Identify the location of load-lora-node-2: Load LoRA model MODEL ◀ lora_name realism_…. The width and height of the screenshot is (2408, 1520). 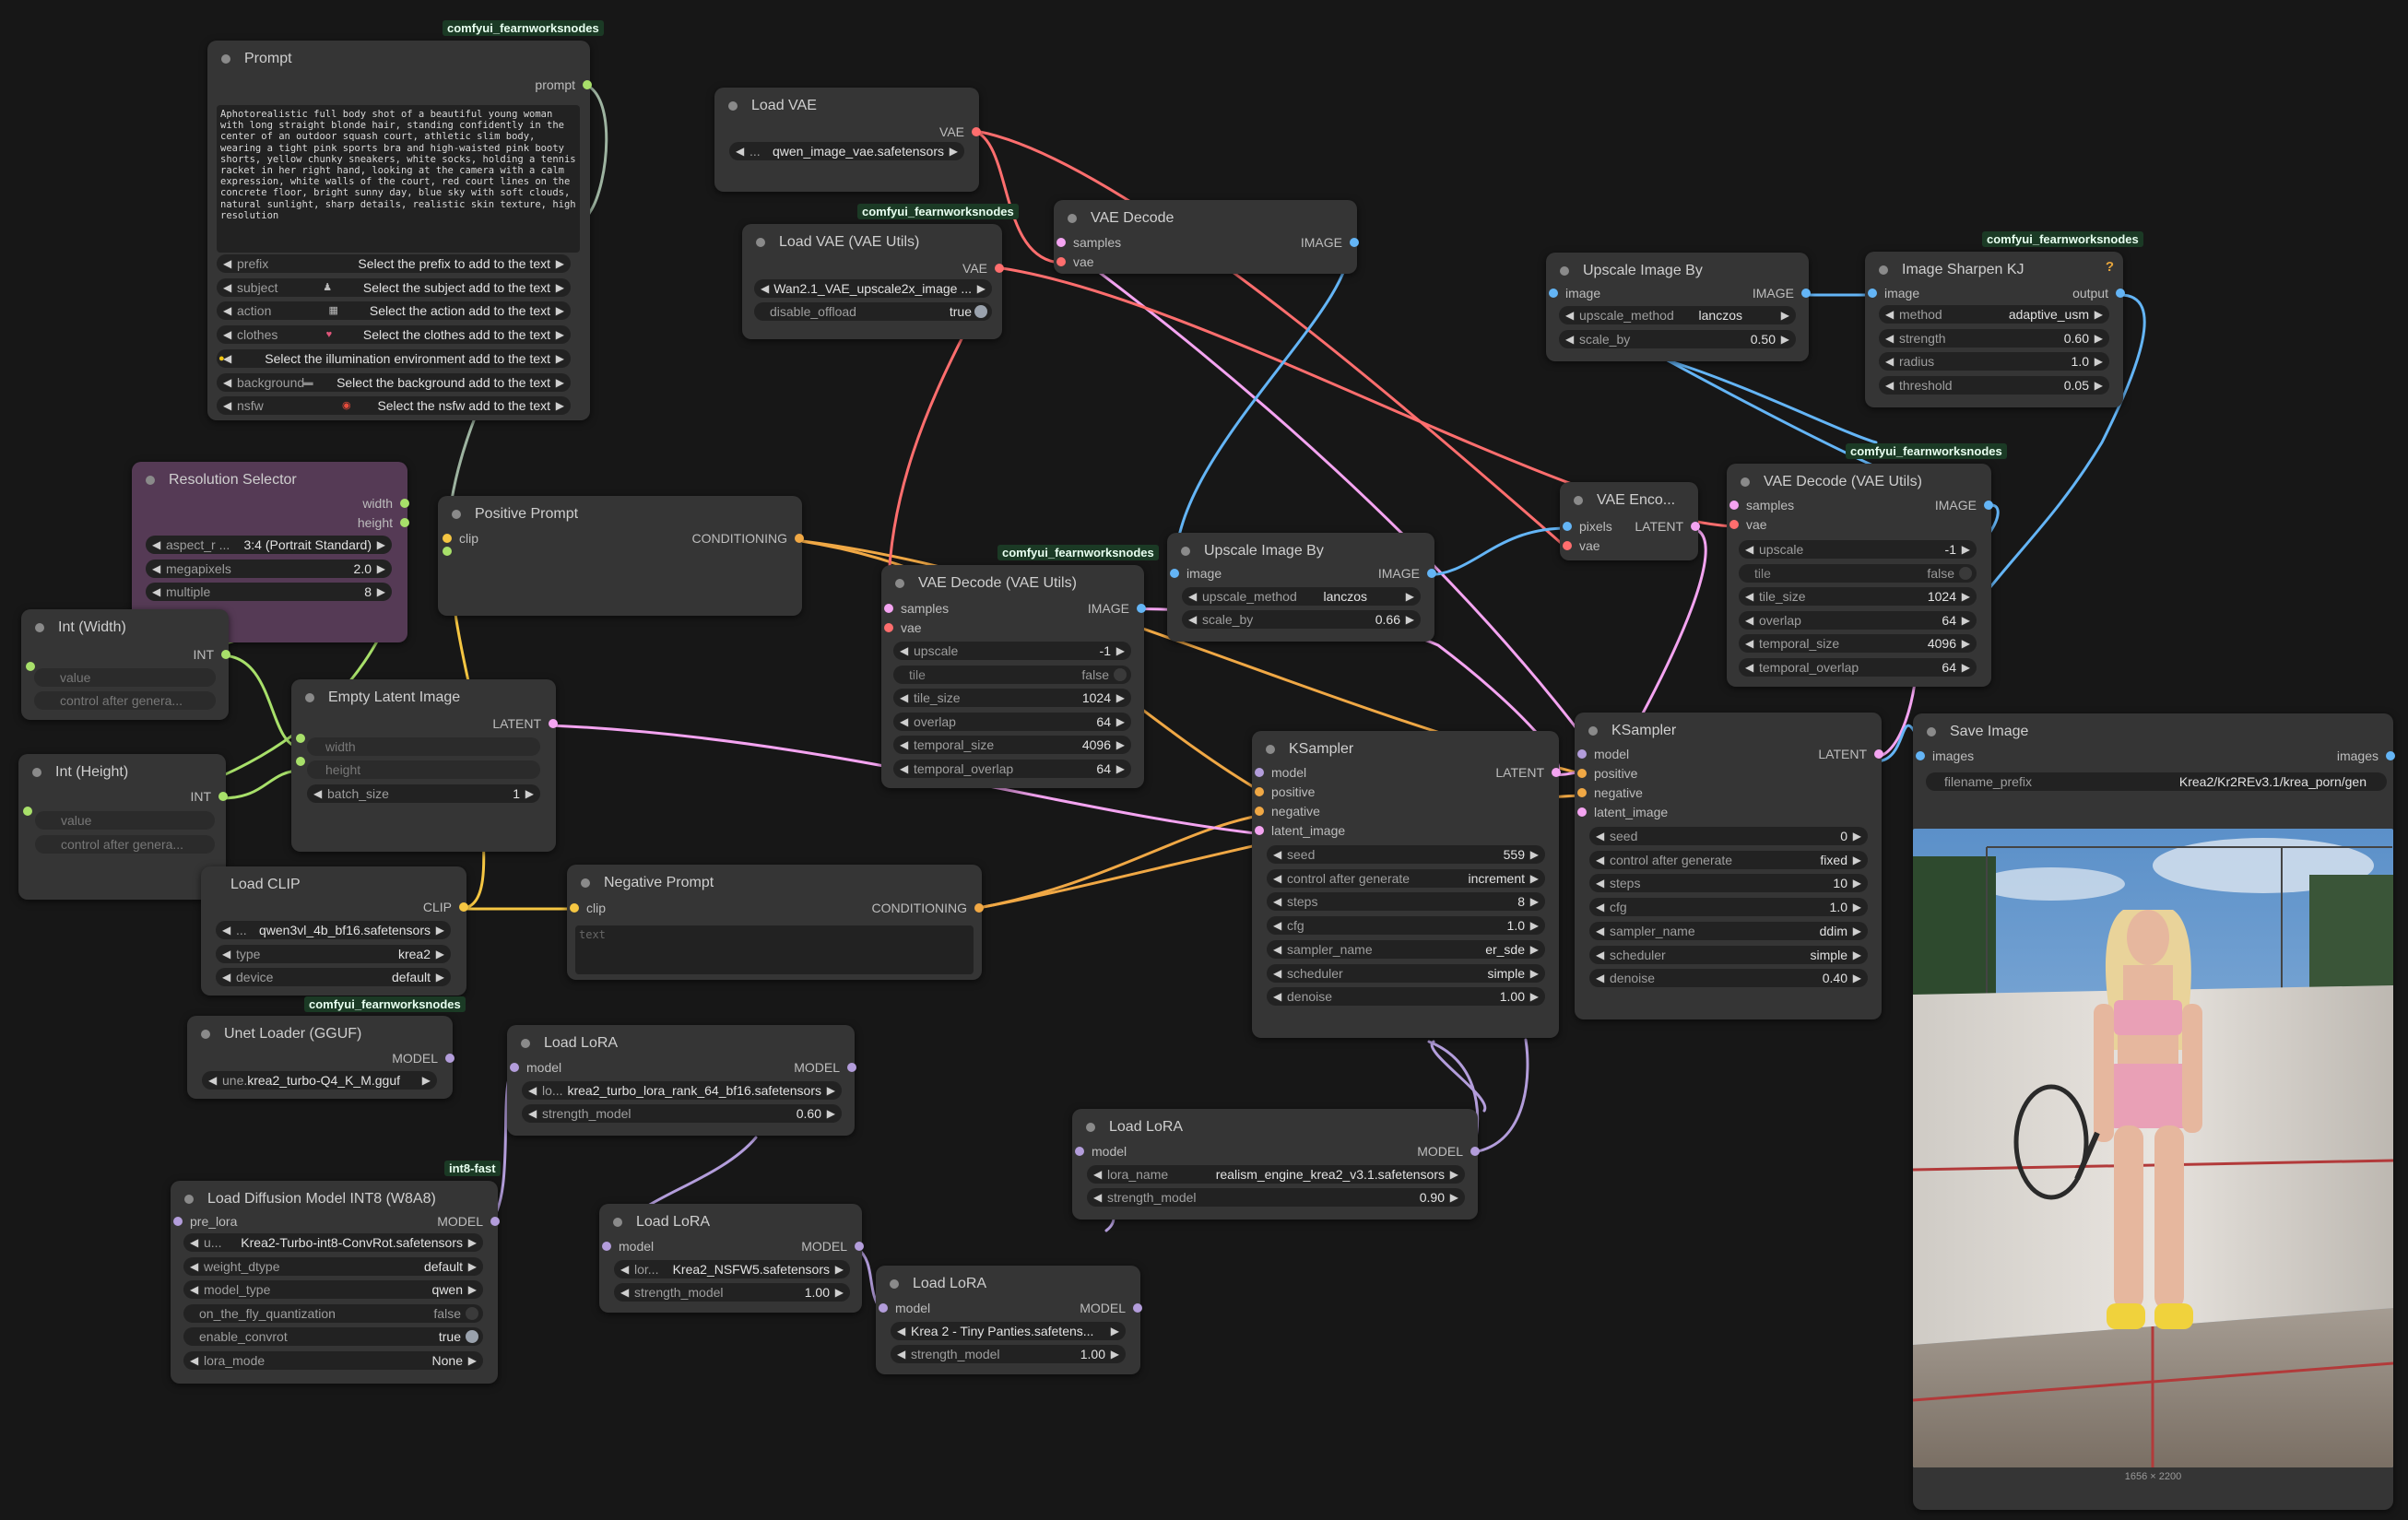
(1276, 1164).